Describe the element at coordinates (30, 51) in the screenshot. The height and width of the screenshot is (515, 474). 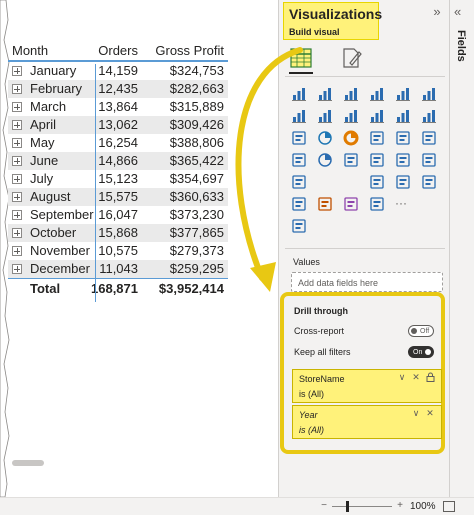
I see `column-header-month: Month` at that location.